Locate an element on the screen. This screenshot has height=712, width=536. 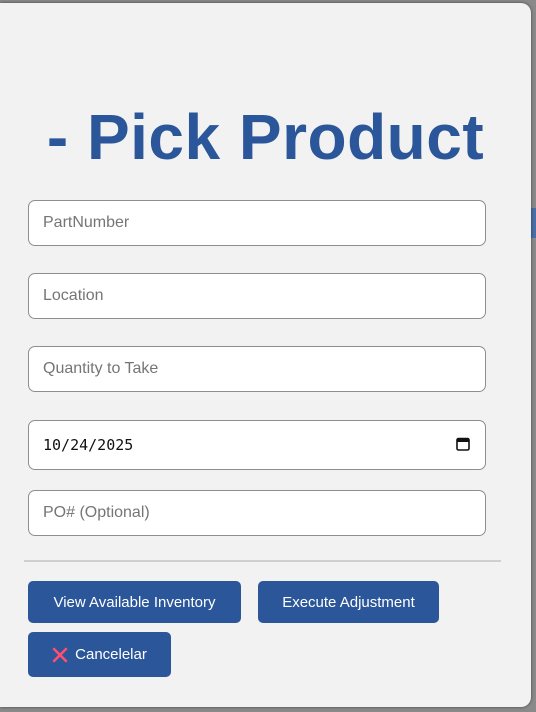
execute-adjustment-label: Execute Adjustment is located at coordinates (348, 602).